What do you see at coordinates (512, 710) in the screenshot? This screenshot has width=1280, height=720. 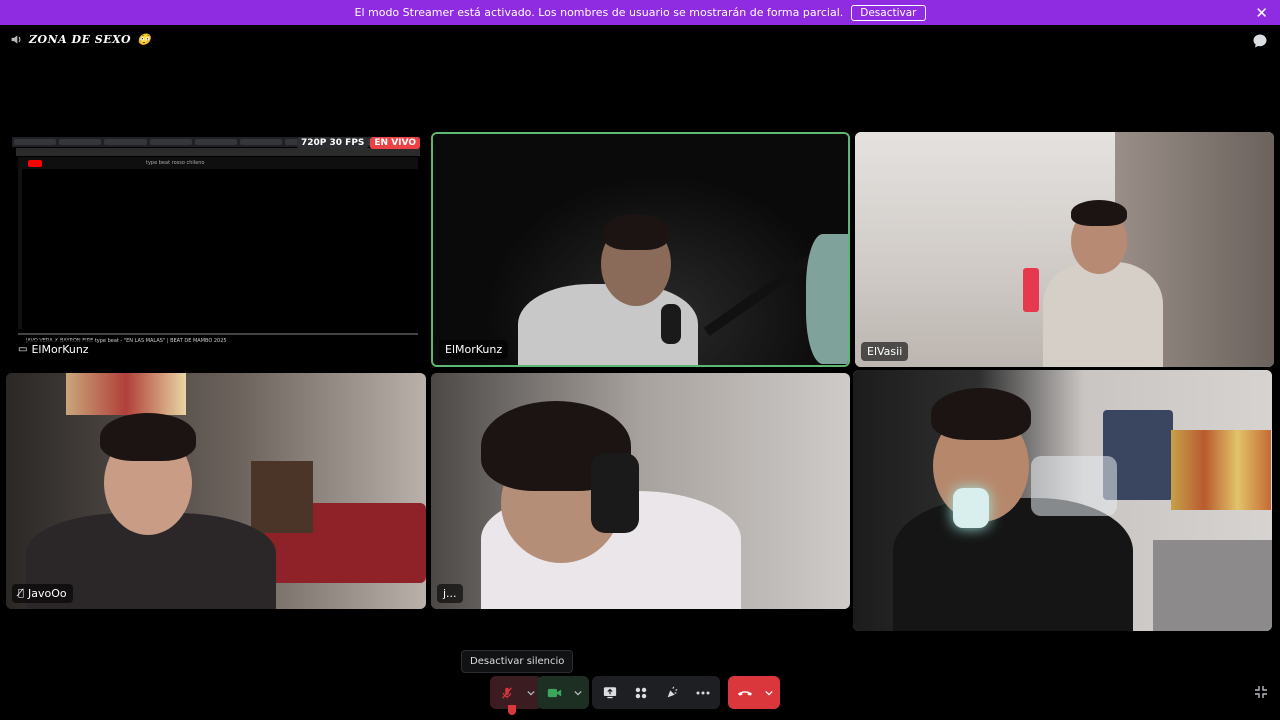 I see `cursor-indicator` at bounding box center [512, 710].